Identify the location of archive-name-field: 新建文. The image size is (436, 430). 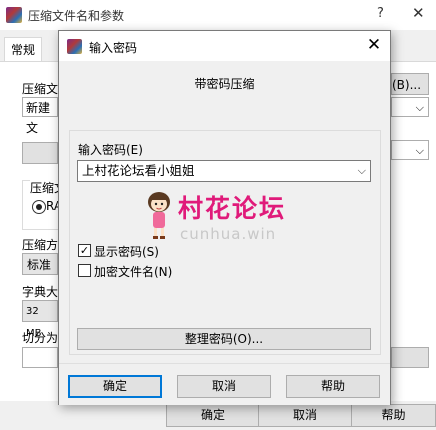
(40, 116).